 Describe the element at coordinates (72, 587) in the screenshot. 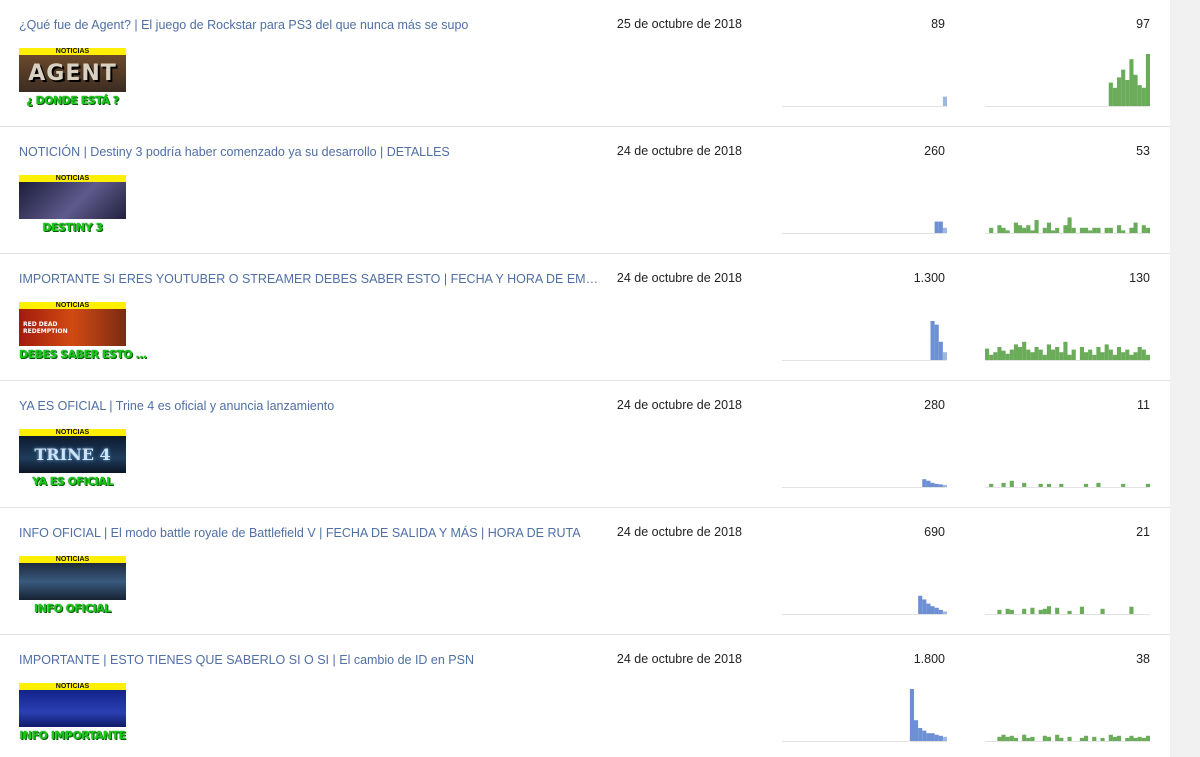

I see `video-thumbnail: NOTICIAS INFO OFICIAL` at that location.